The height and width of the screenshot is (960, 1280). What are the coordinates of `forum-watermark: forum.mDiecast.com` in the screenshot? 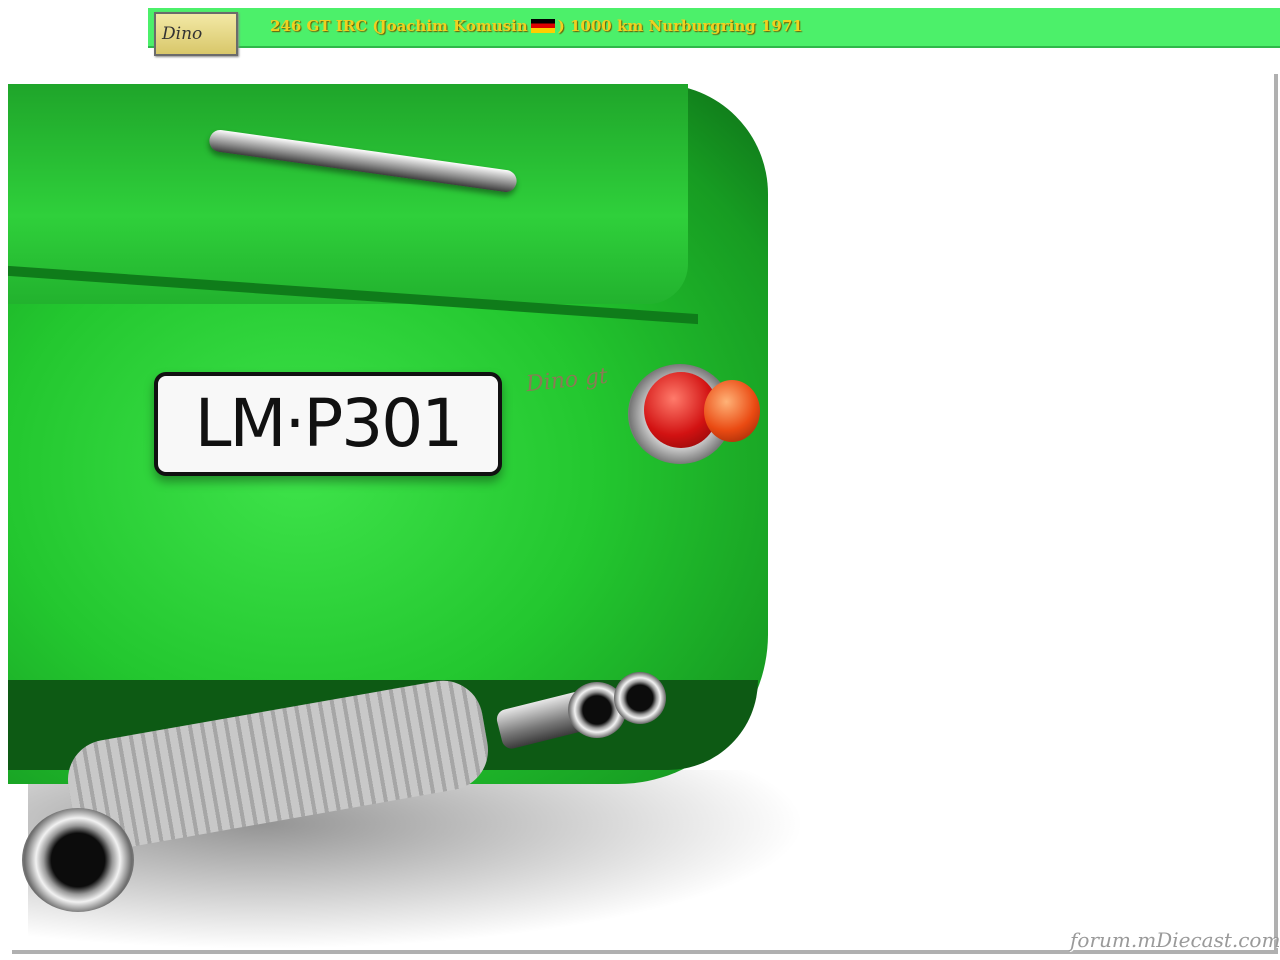 It's located at (1175, 940).